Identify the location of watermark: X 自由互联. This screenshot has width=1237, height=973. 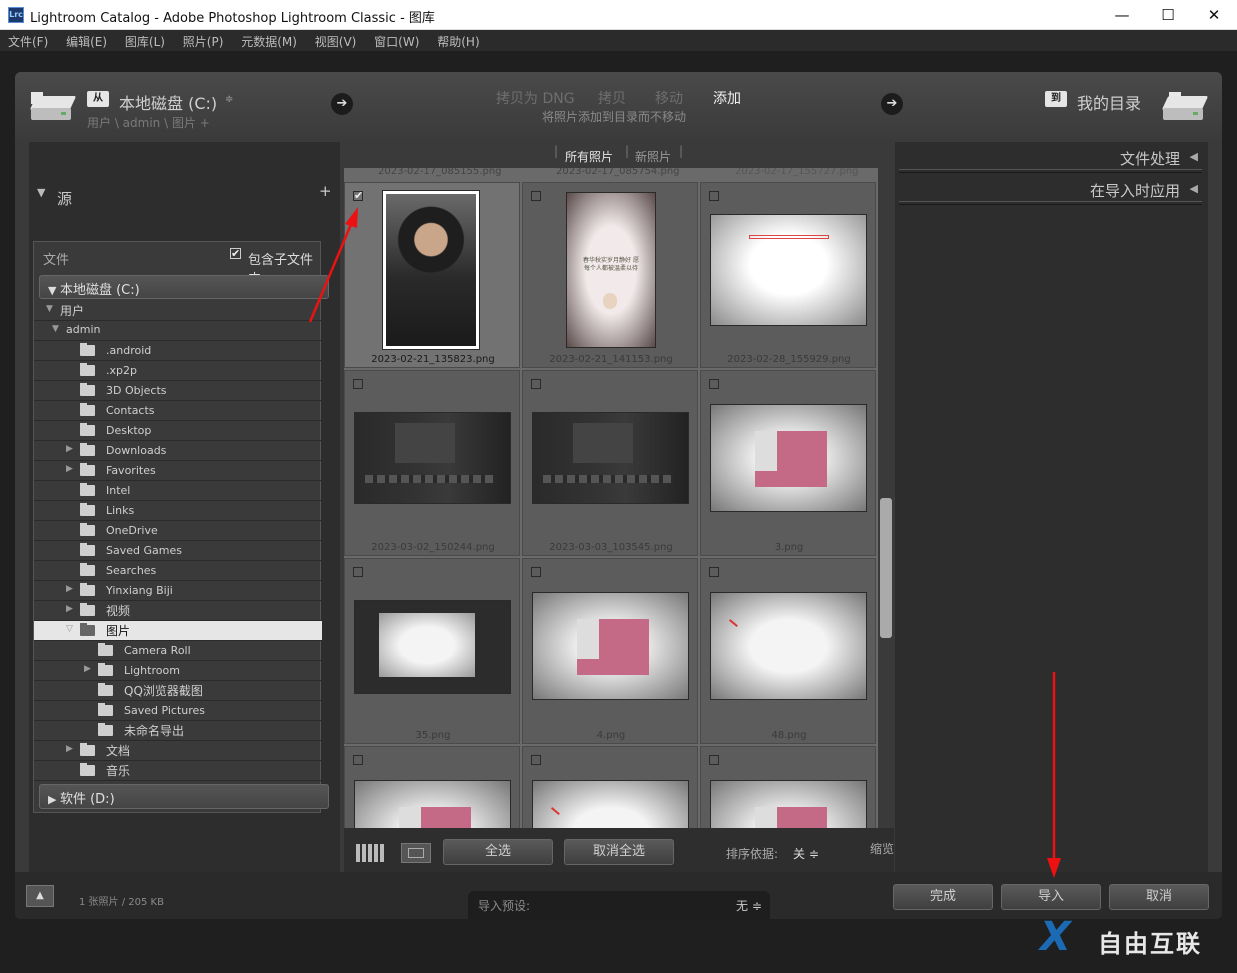
(1132, 938).